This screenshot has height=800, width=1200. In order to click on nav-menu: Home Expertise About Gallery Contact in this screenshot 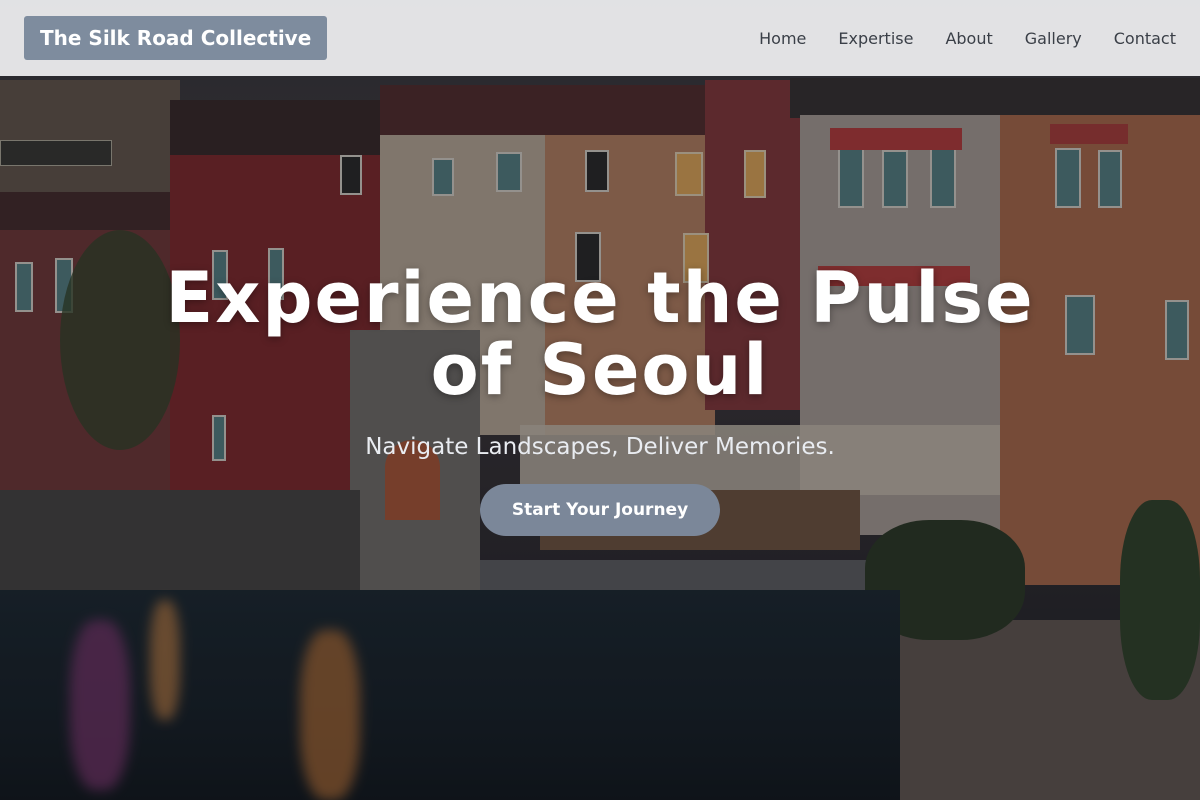, I will do `click(959, 38)`.